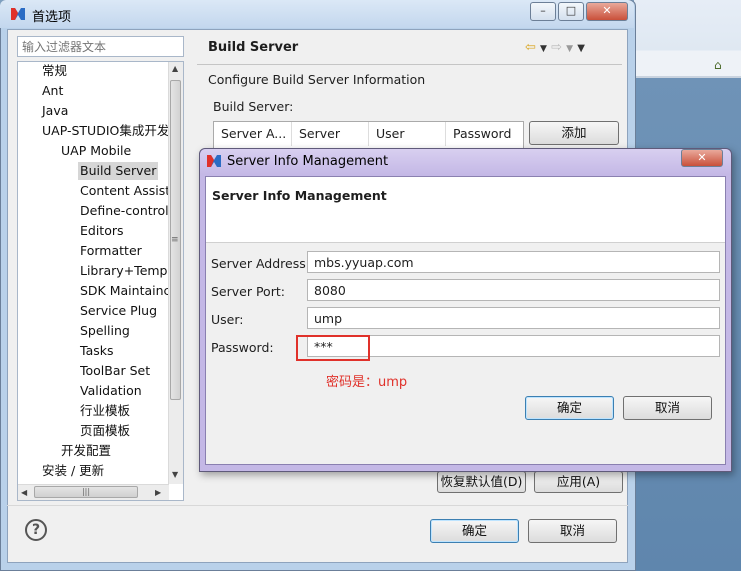 Image resolution: width=741 pixels, height=571 pixels. Describe the element at coordinates (175, 474) in the screenshot. I see `scroll-down-arrow-icon: ▼` at that location.